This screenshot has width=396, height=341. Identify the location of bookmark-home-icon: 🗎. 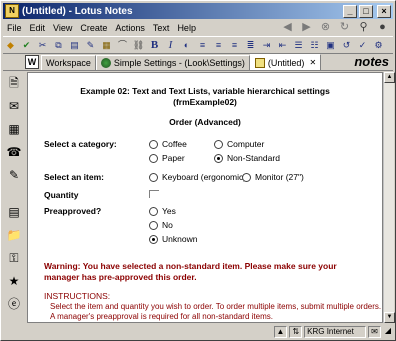
(14, 83).